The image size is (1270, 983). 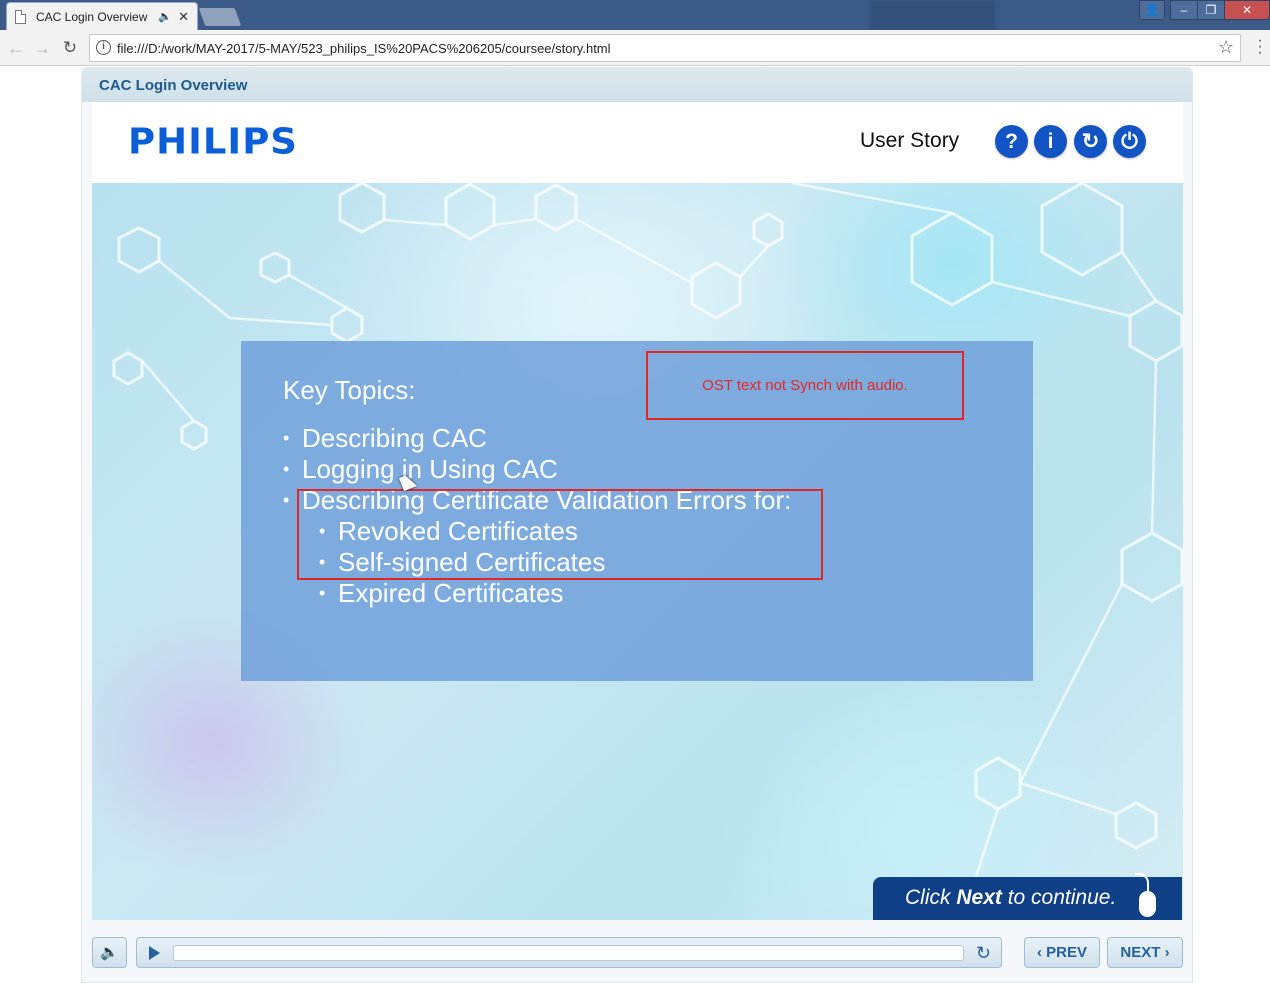 I want to click on chevron-right-icon: ›, so click(x=1165, y=952).